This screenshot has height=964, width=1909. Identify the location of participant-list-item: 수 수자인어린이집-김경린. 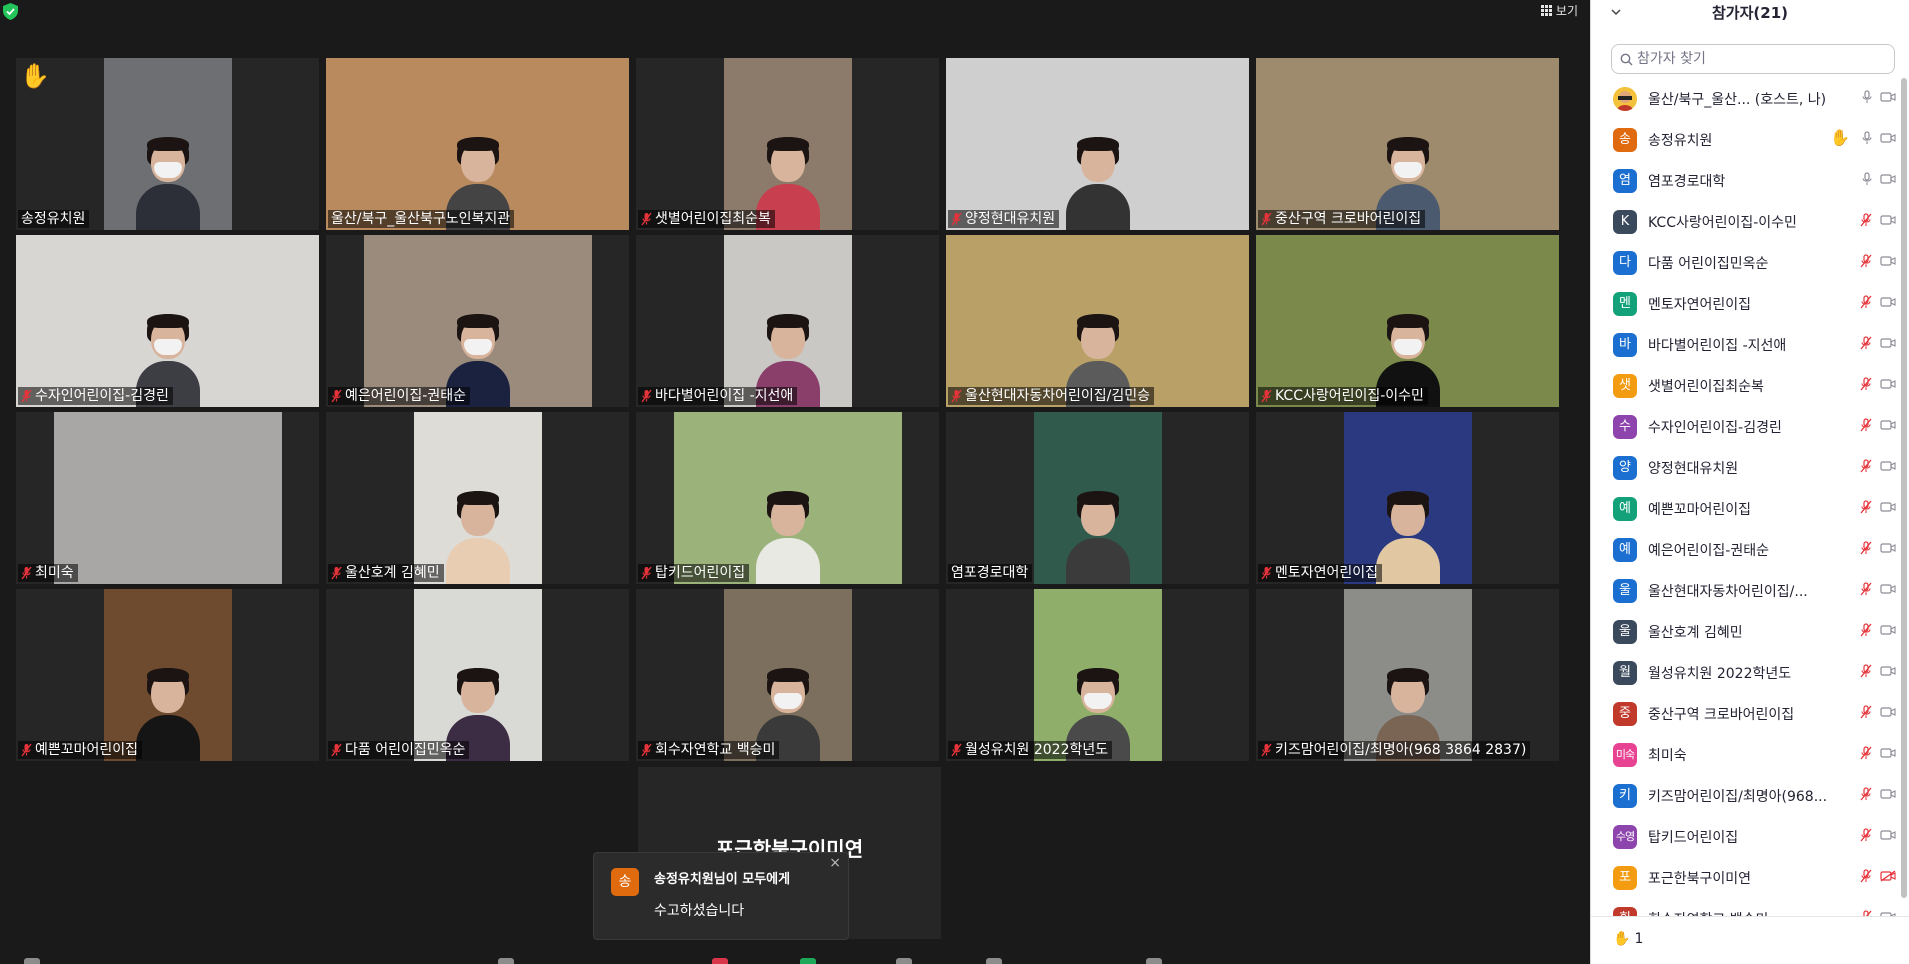
(1750, 426).